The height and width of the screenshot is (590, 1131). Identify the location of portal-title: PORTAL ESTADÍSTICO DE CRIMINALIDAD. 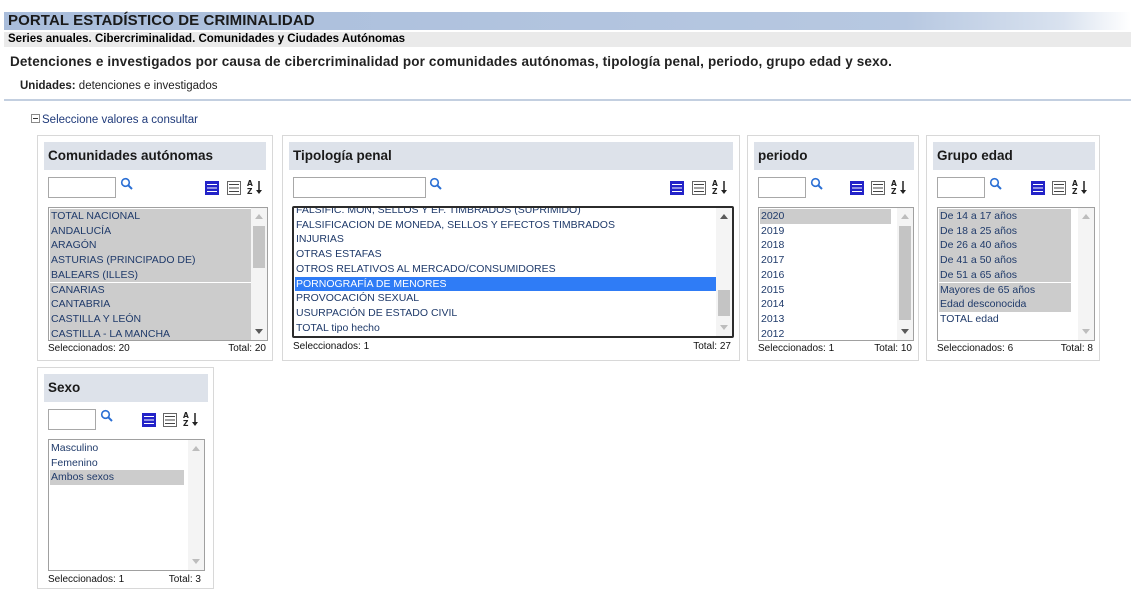
(161, 20).